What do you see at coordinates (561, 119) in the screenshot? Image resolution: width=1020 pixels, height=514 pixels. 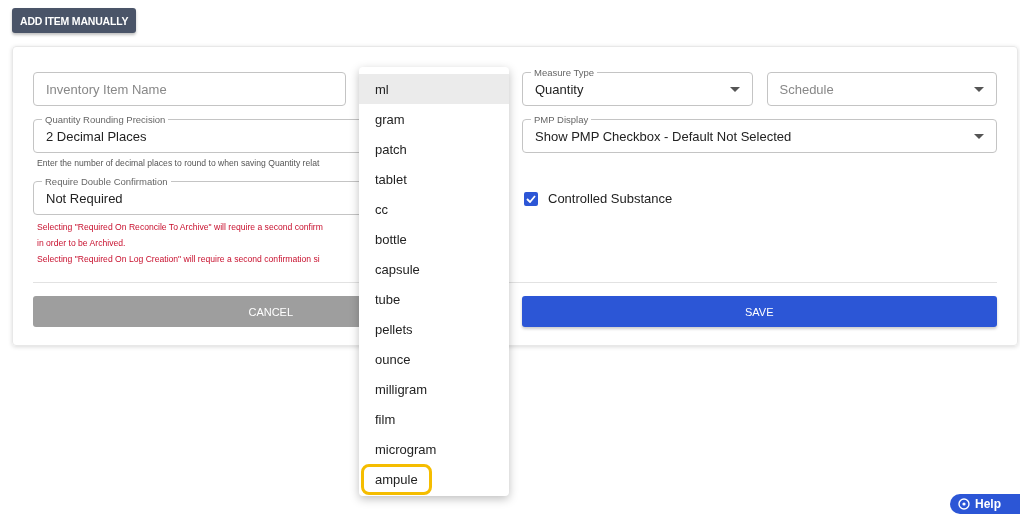 I see `field-label: PMP Display` at bounding box center [561, 119].